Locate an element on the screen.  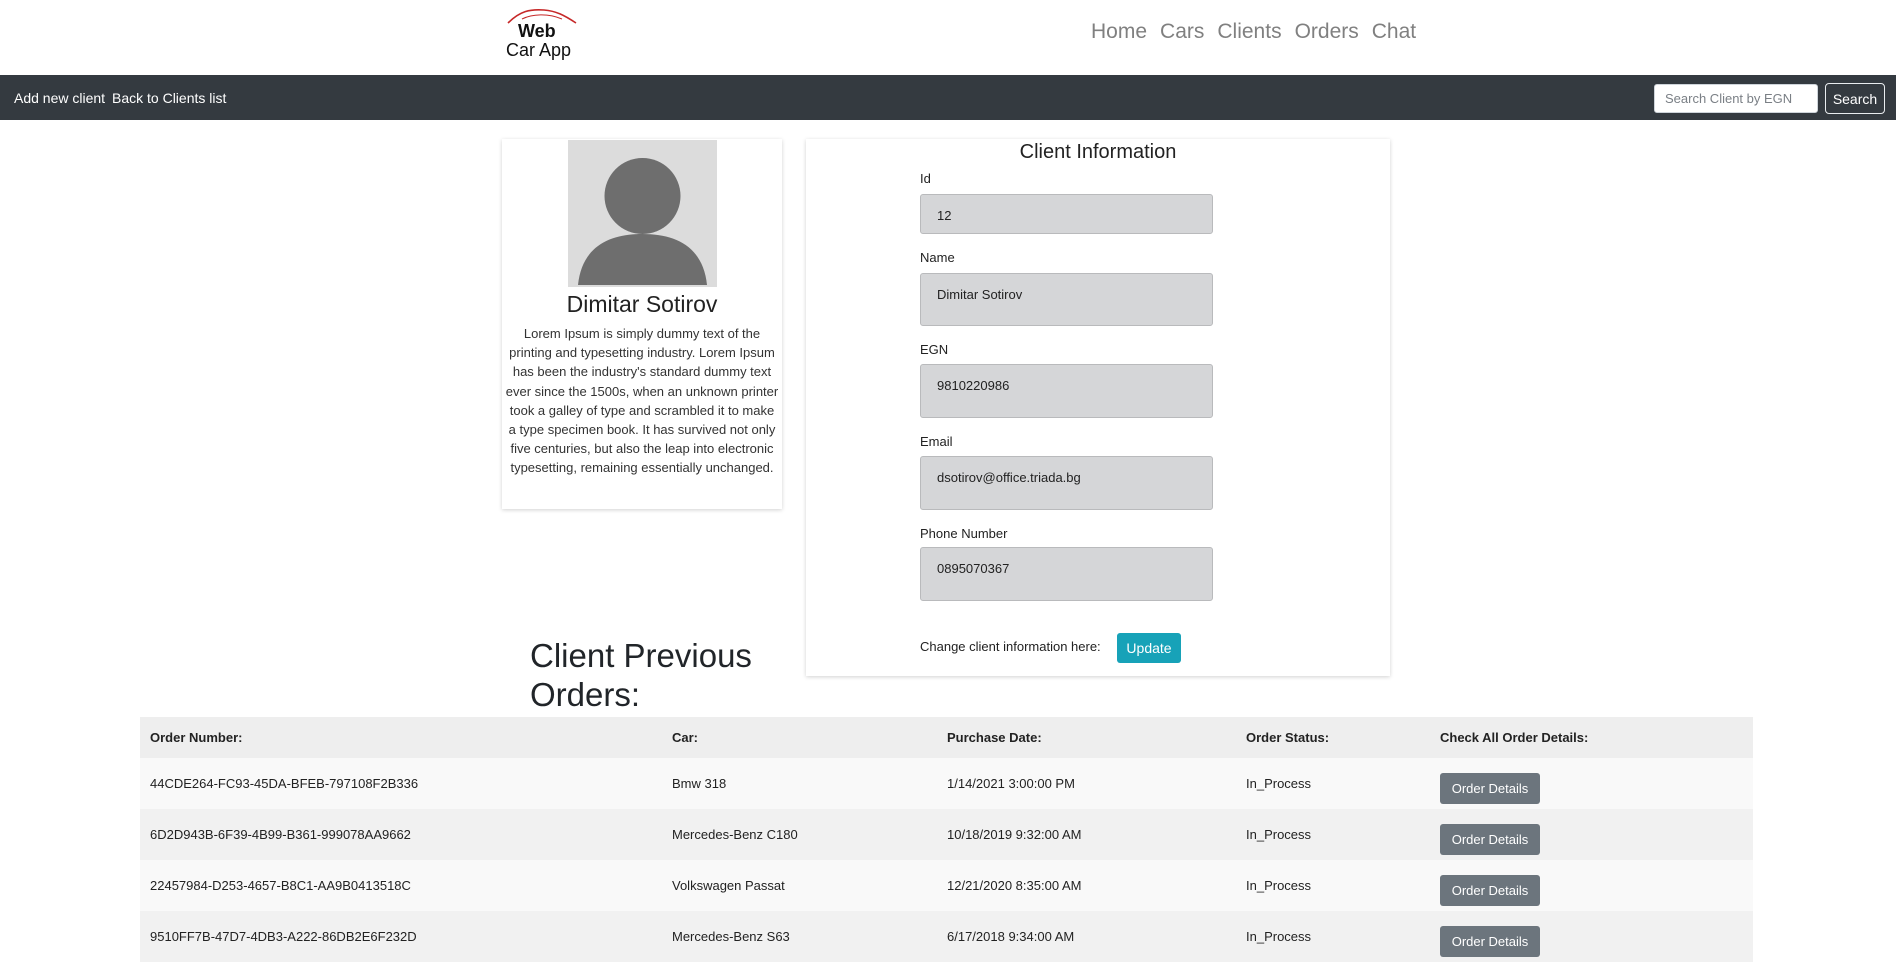
order-number-cell: 22457984-D253-4657-B8C1-AA9B0413518C is located at coordinates (401, 885).